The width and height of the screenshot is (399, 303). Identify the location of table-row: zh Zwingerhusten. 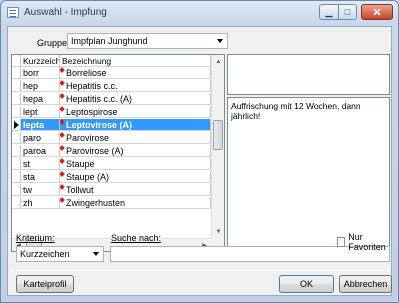
(111, 203).